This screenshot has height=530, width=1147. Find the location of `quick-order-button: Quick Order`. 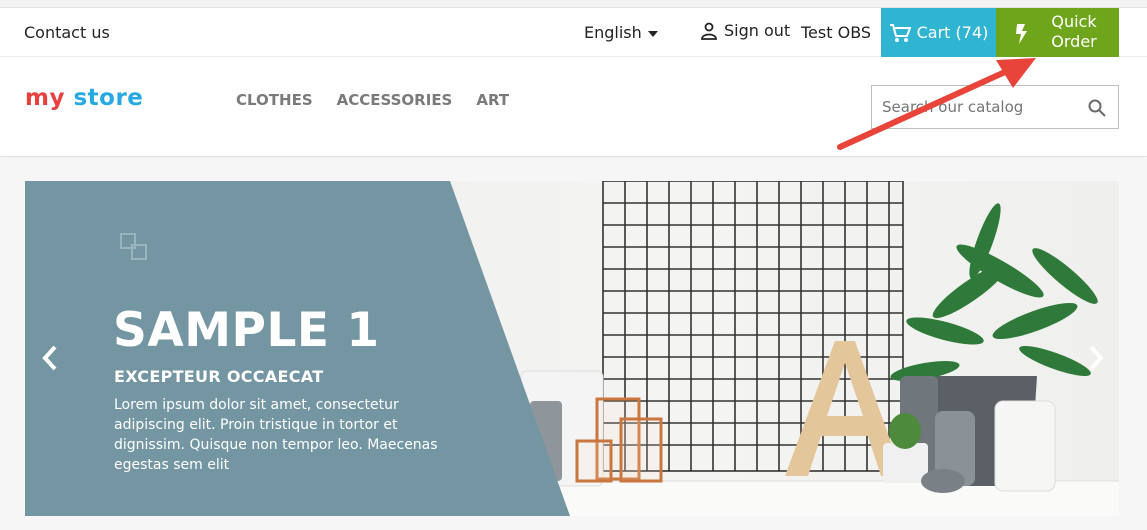

quick-order-button: Quick Order is located at coordinates (1057, 32).